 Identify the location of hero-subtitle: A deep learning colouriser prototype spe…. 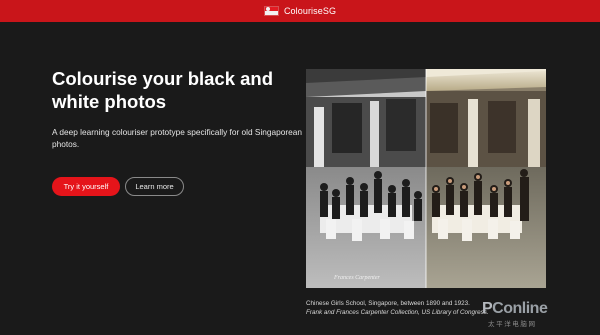
(177, 138).